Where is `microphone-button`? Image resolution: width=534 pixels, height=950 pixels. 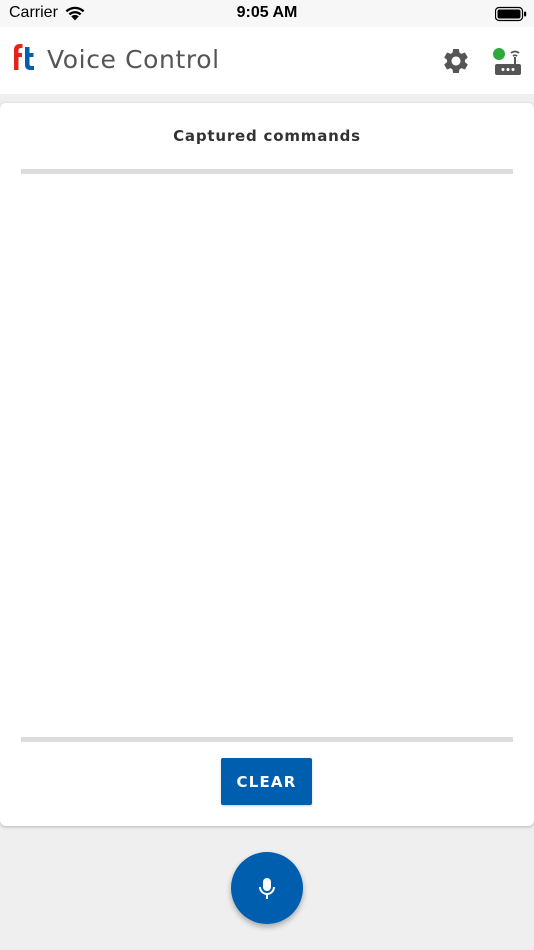
microphone-button is located at coordinates (267, 888).